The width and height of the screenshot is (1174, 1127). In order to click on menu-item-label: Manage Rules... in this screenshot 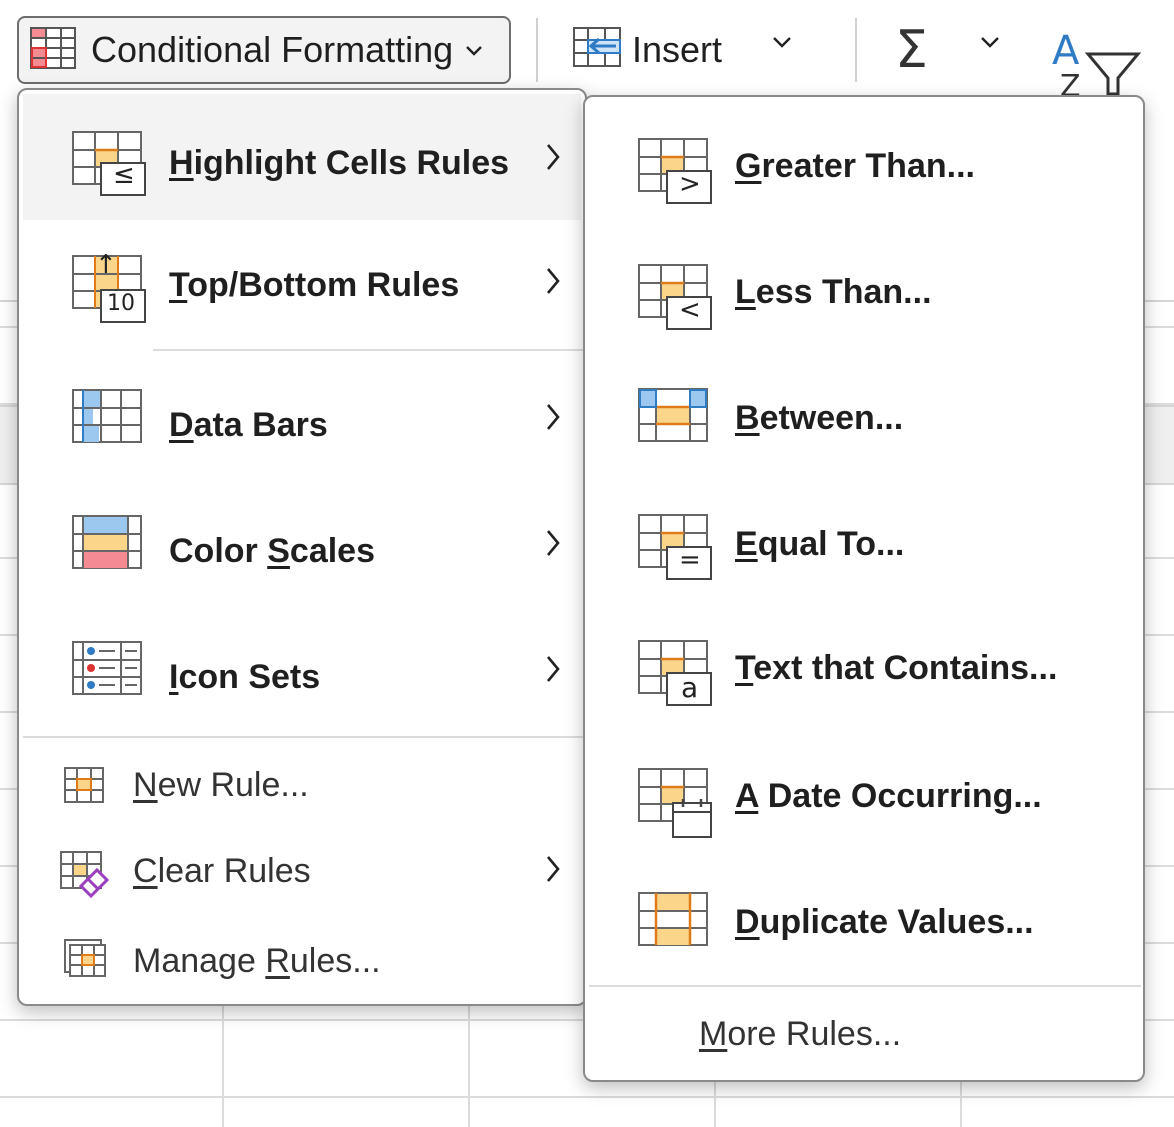, I will do `click(257, 961)`.